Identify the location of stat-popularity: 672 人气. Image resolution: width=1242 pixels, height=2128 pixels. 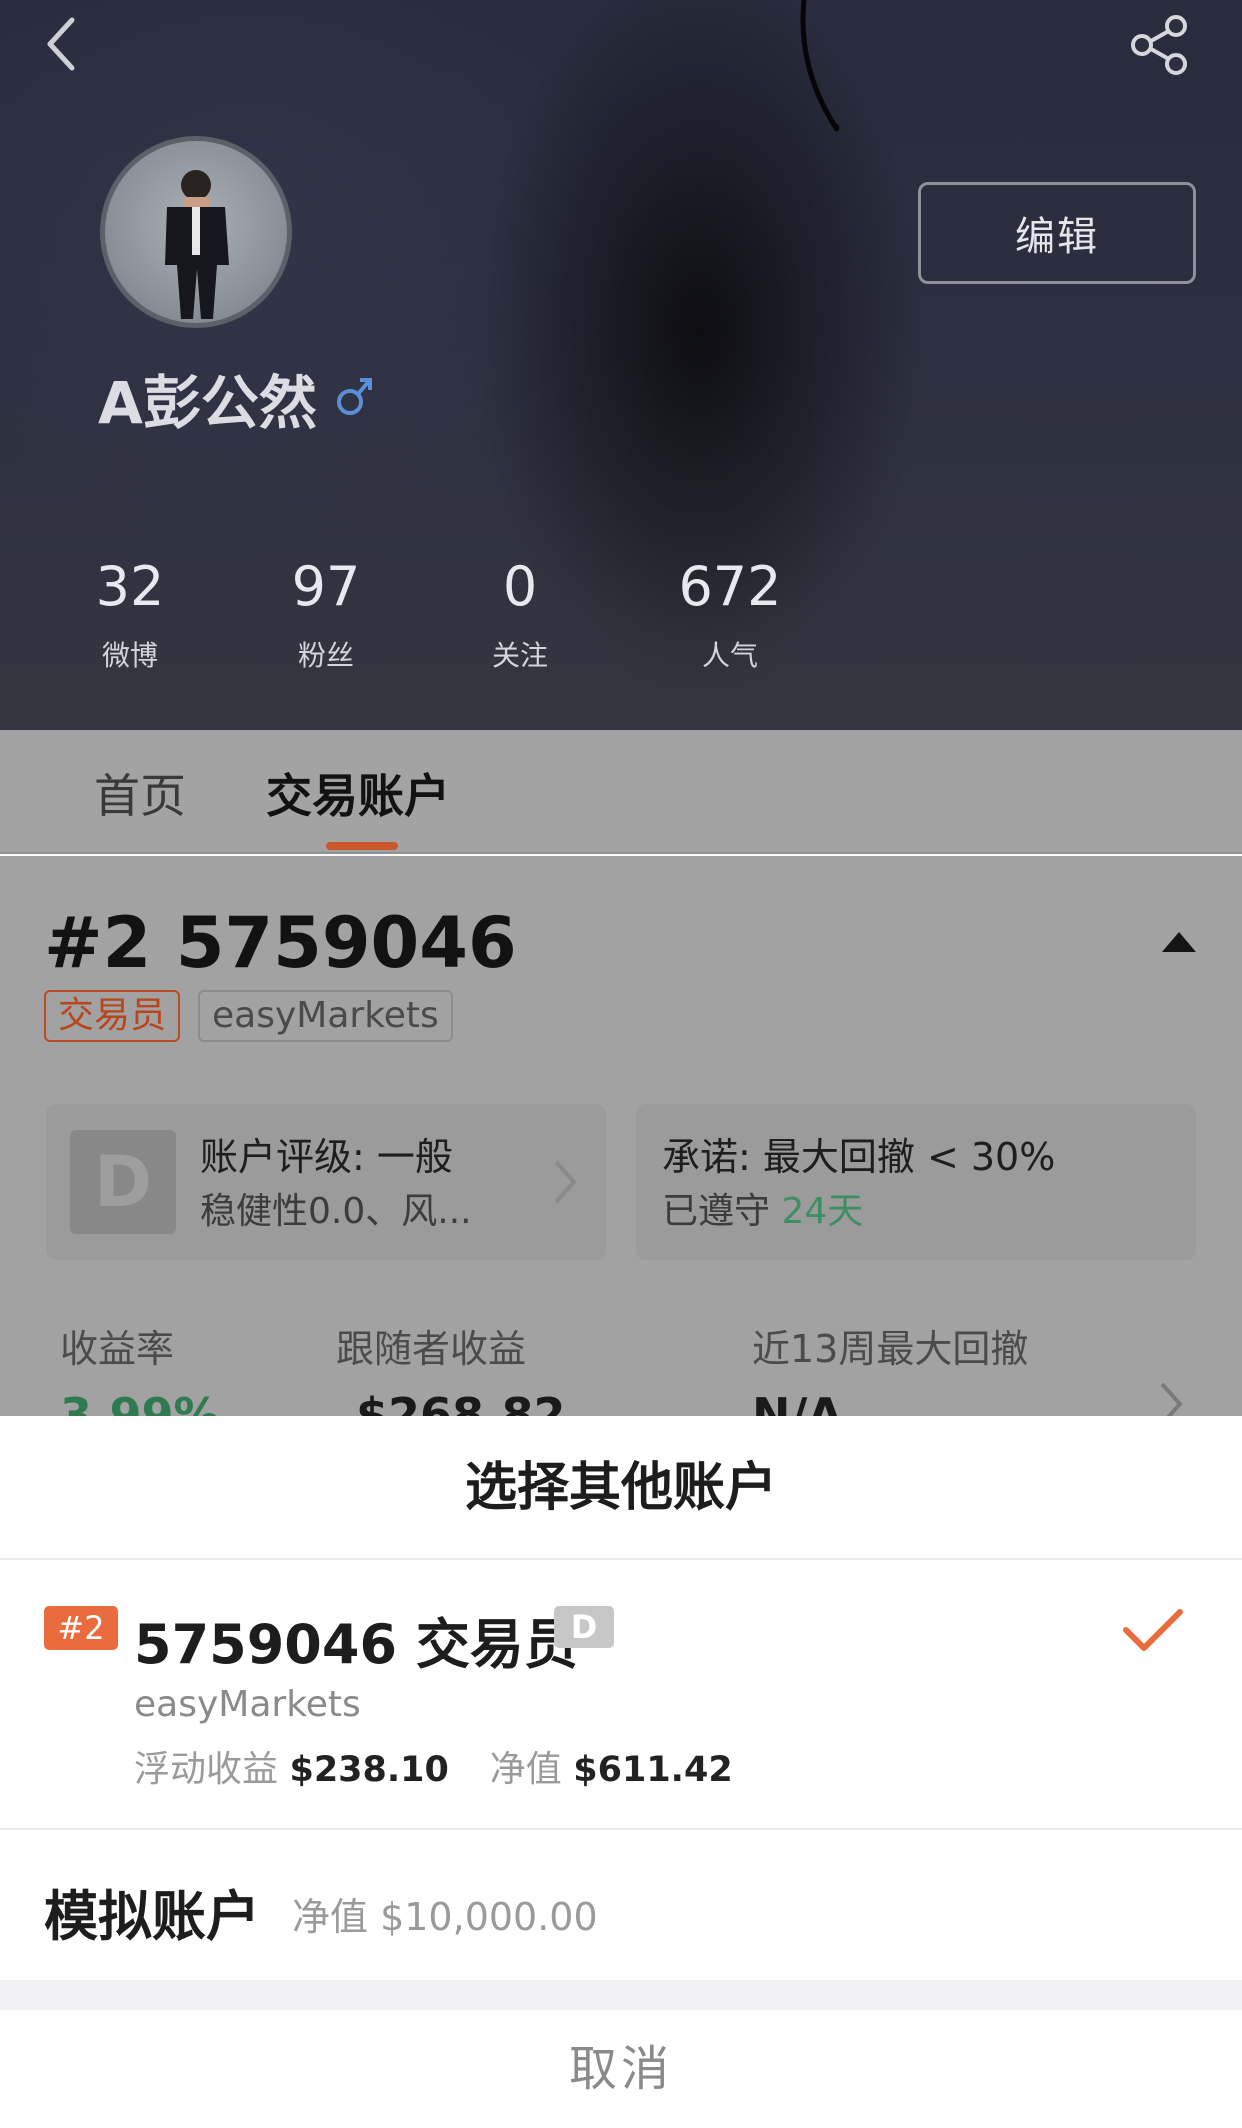
(730, 614).